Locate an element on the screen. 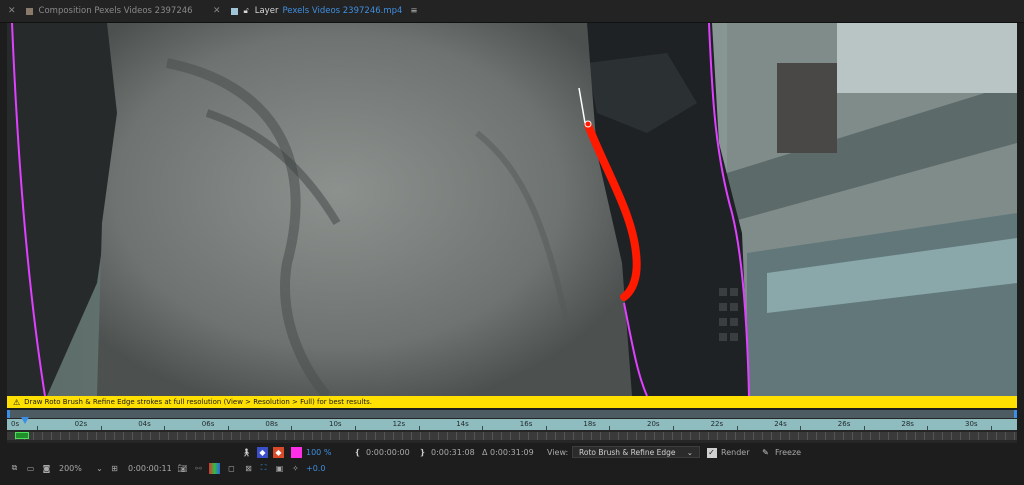 This screenshot has height=485, width=1024. alpha-icon: ◆ is located at coordinates (262, 452).